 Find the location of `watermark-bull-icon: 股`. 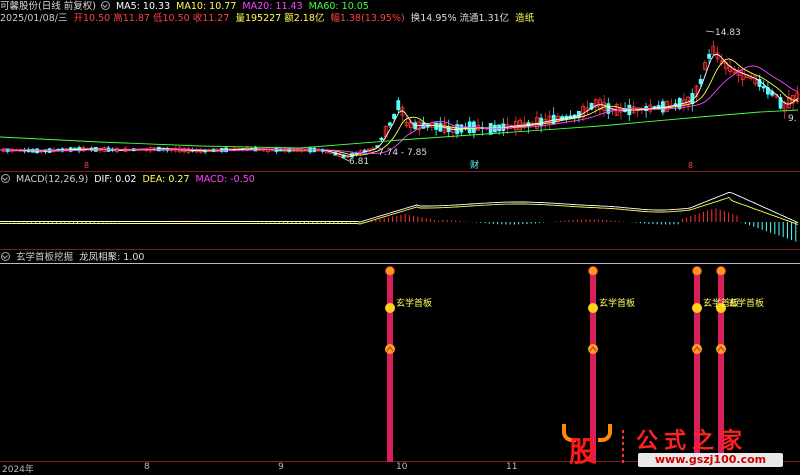

watermark-bull-icon: 股 is located at coordinates (587, 445).